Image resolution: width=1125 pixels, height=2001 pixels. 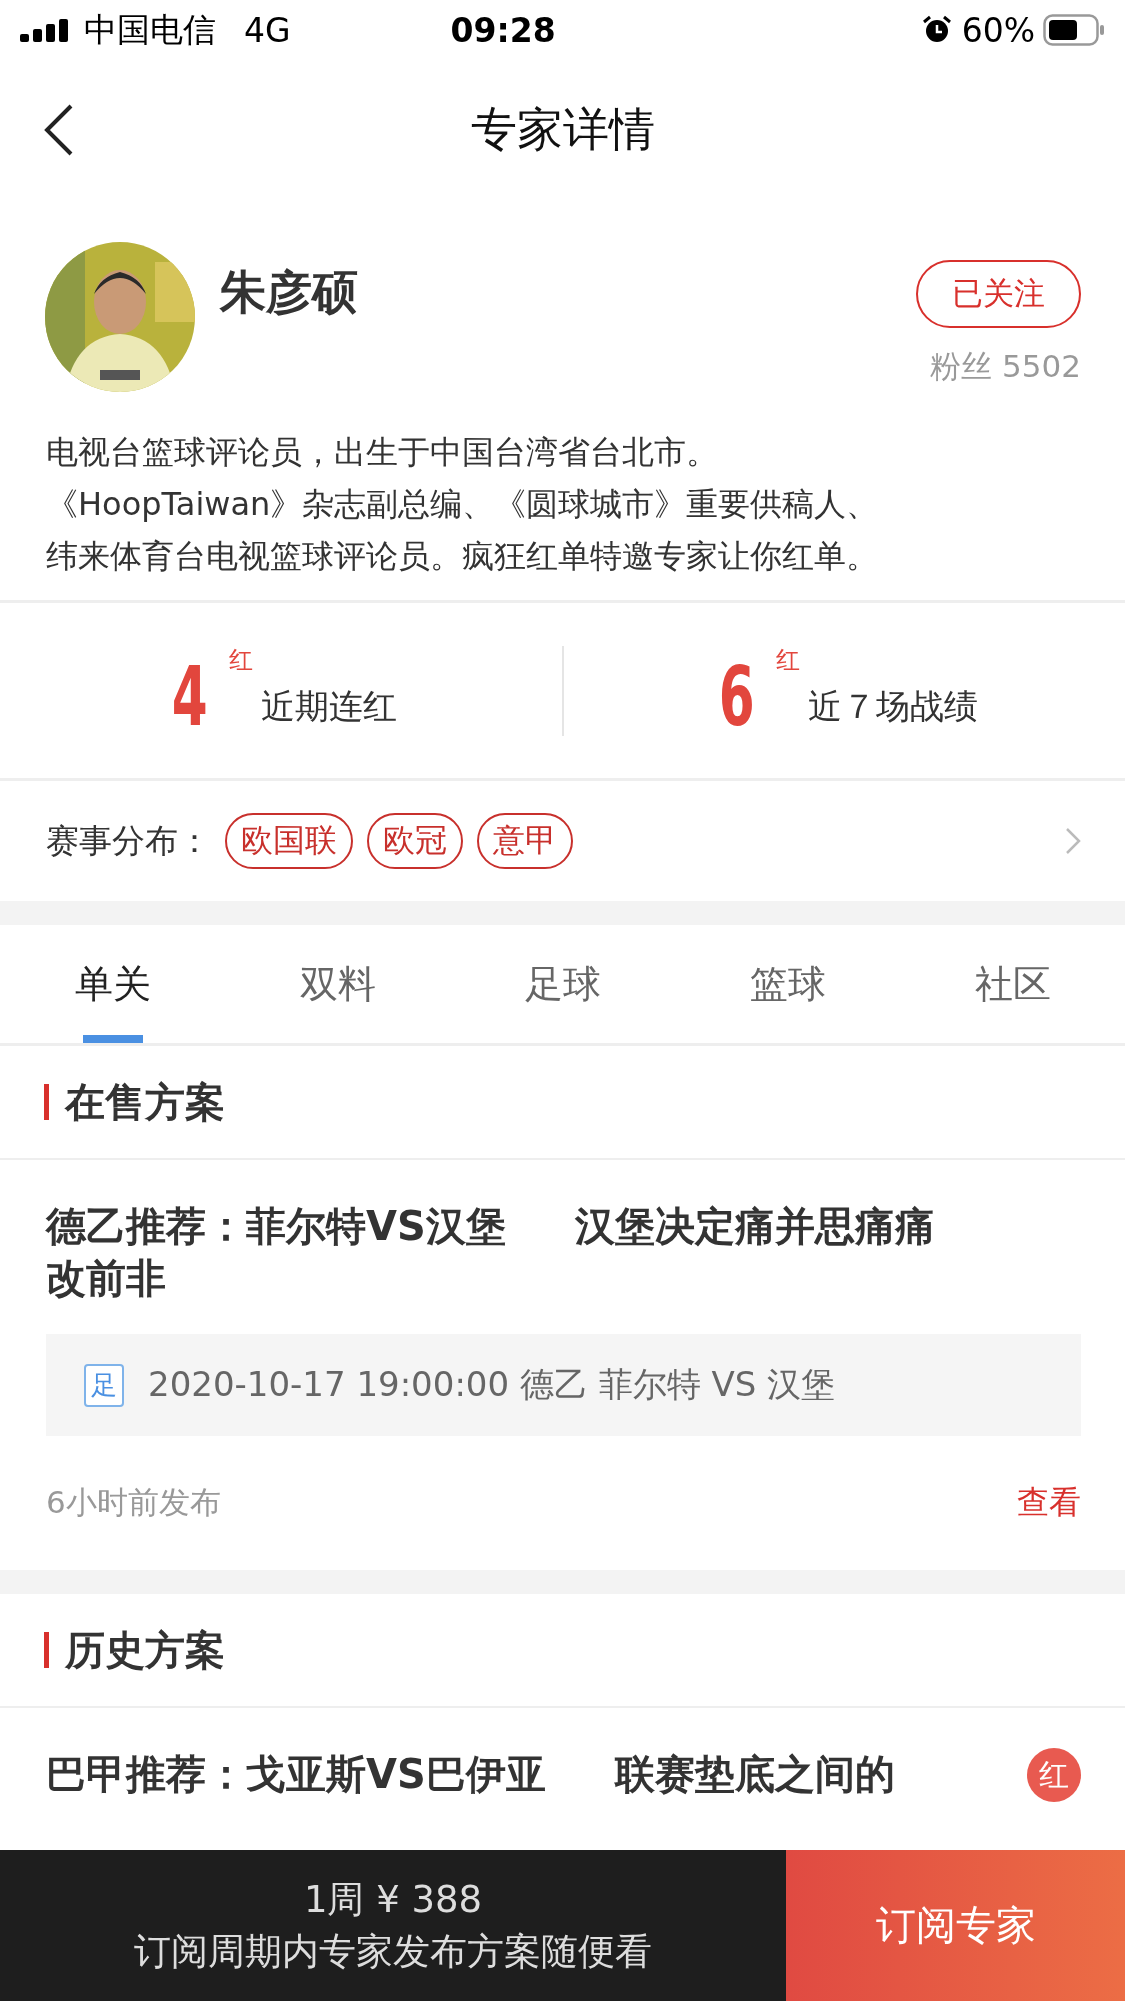 I want to click on fans-count: 粉丝 5502, so click(x=1005, y=366).